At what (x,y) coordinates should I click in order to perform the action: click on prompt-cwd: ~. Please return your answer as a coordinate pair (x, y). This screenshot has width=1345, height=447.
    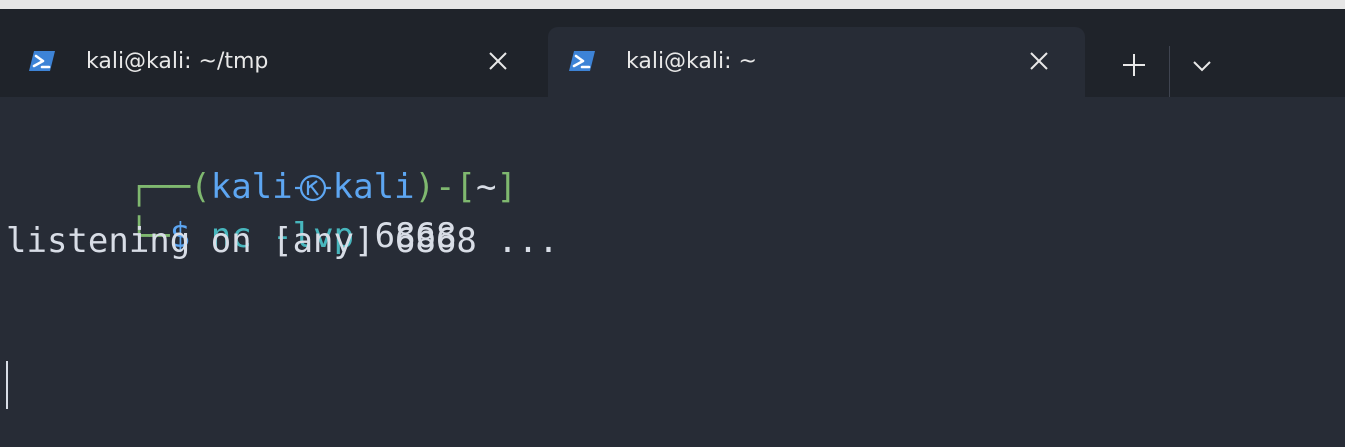
    Looking at the image, I should click on (486, 187).